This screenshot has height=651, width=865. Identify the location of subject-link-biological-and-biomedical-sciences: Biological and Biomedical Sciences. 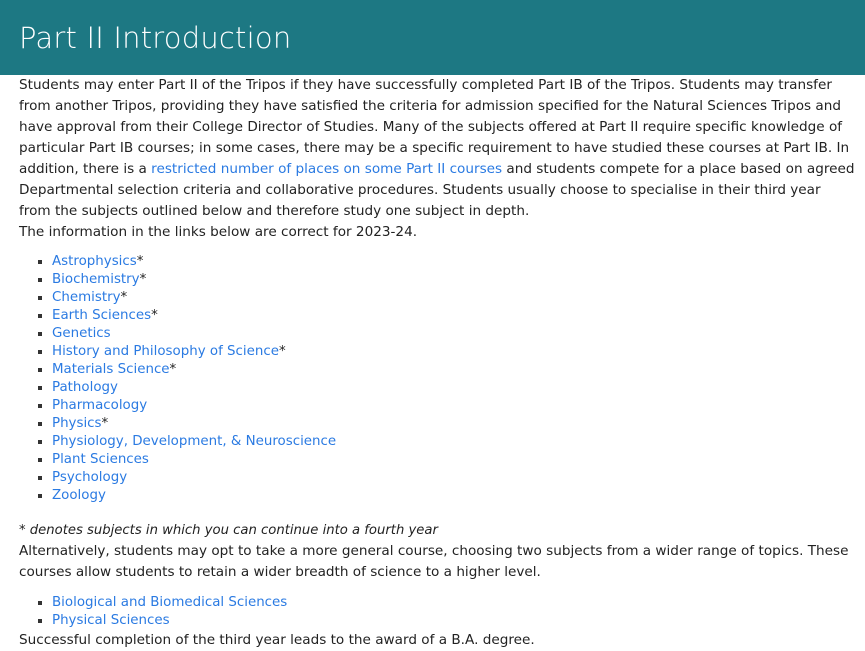
(169, 602).